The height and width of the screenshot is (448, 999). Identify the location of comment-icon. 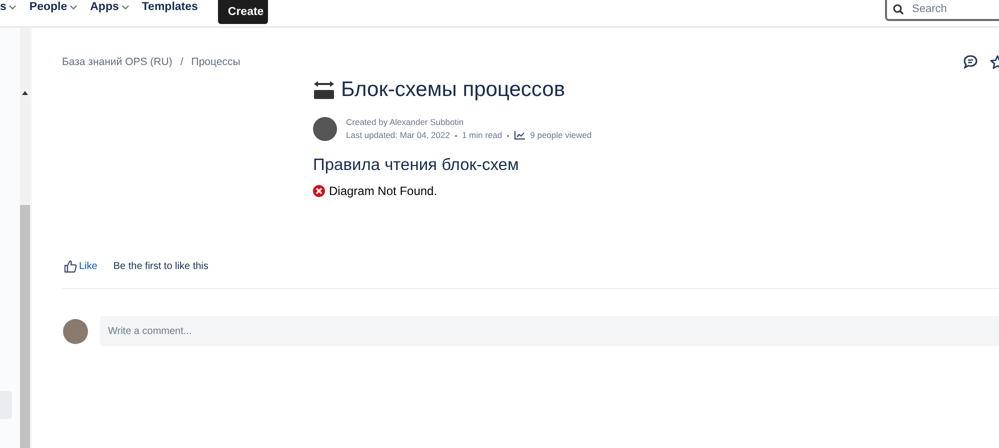
(970, 61).